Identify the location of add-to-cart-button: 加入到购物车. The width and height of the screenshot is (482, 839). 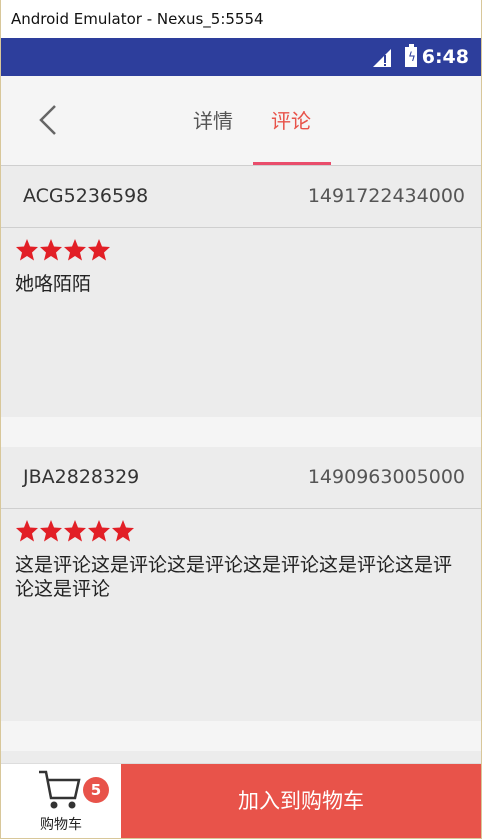
(301, 801).